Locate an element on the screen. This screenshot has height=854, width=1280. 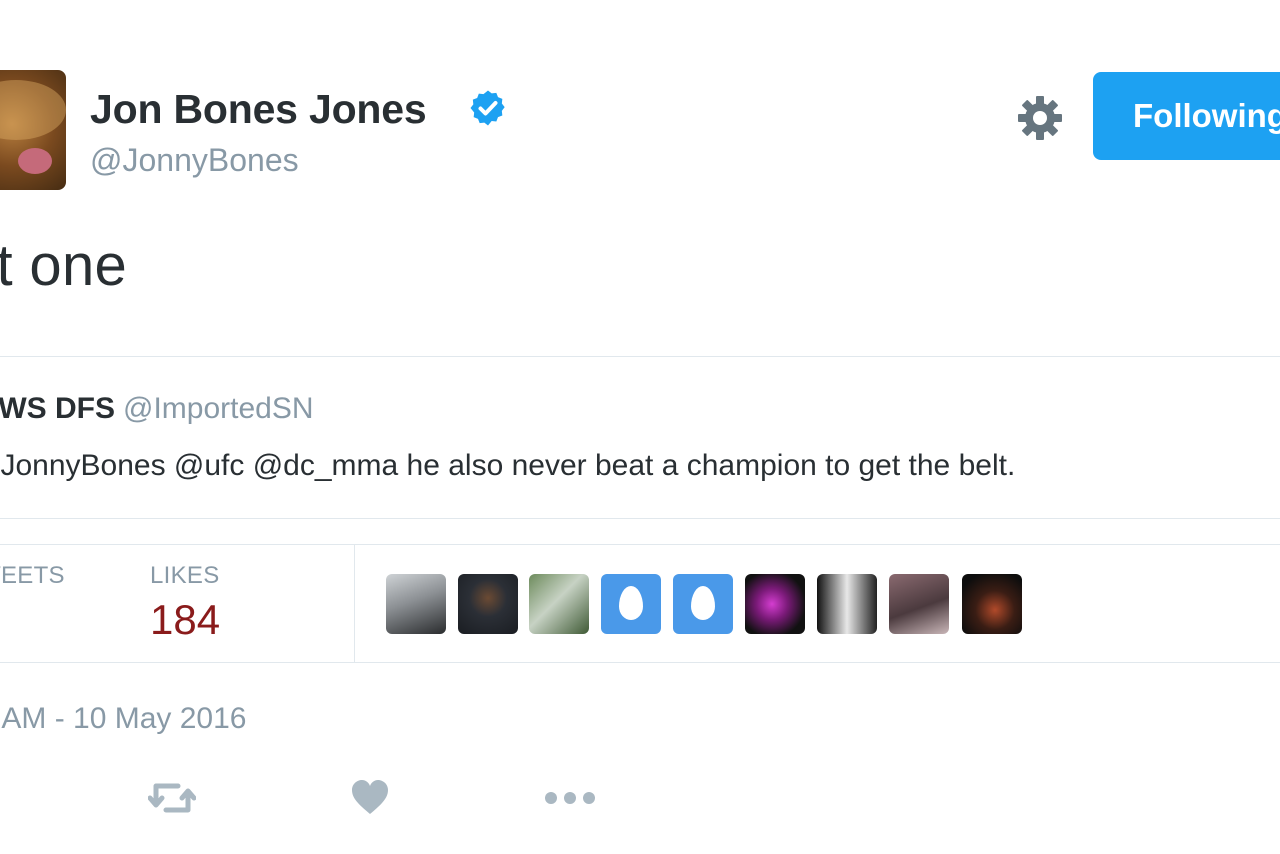
quote-divider-bottom is located at coordinates (640, 518).